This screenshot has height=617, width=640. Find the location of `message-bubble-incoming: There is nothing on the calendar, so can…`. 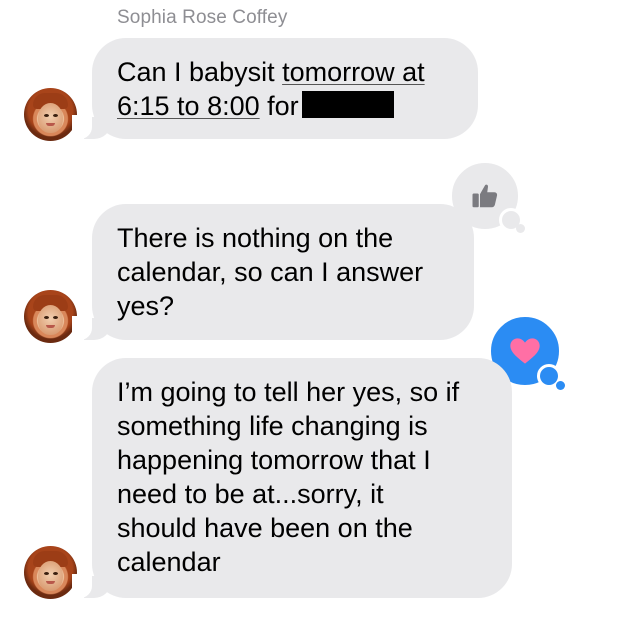

message-bubble-incoming: There is nothing on the calendar, so can… is located at coordinates (273, 272).